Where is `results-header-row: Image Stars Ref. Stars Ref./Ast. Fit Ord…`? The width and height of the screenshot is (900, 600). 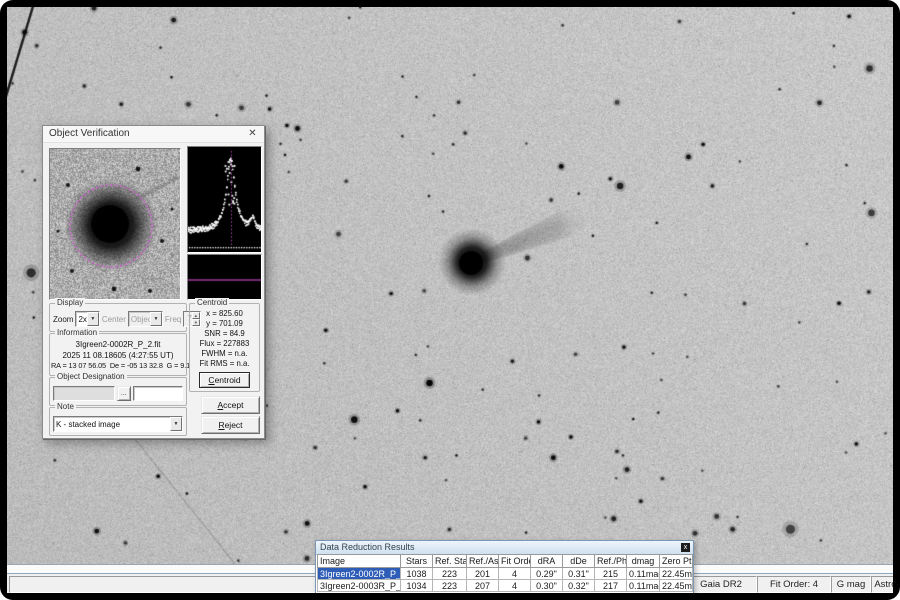
results-header-row: Image Stars Ref. Stars Ref./Ast. Fit Ord… is located at coordinates (505, 561).